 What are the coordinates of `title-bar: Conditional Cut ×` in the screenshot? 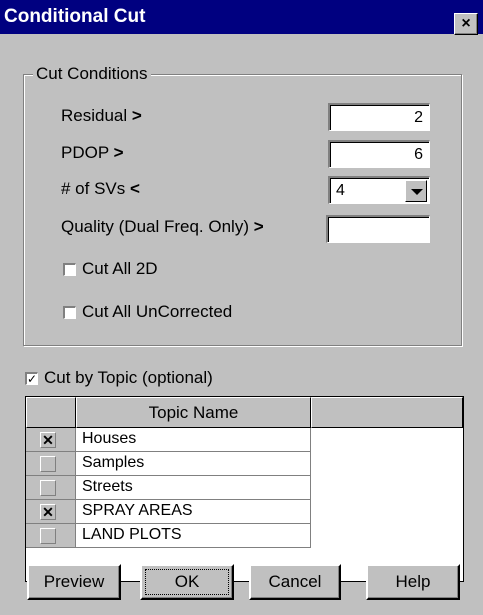 It's located at (241, 17).